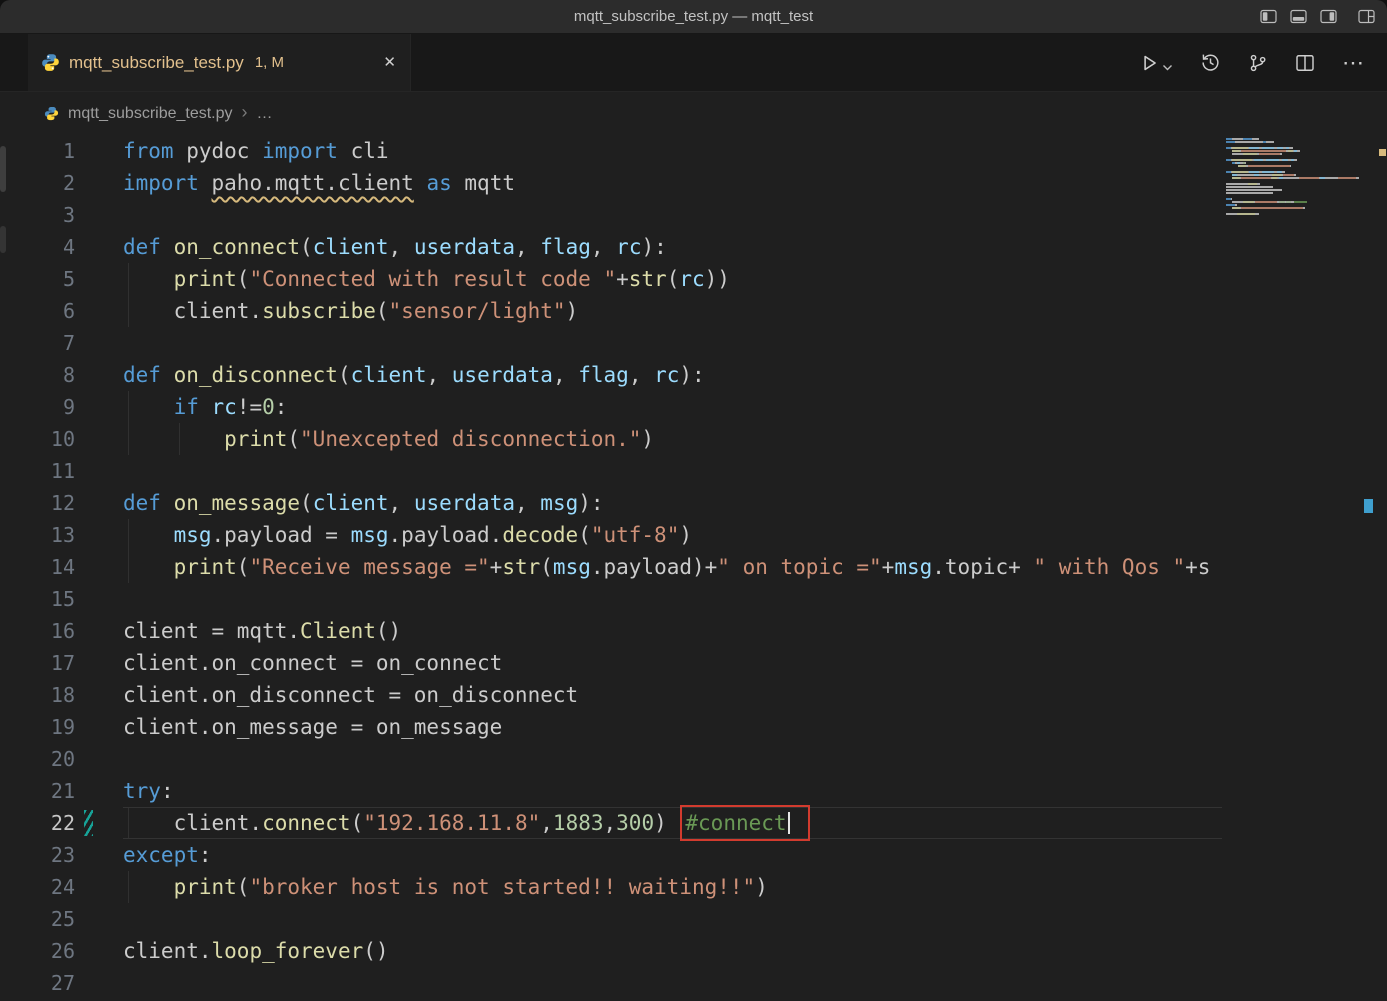 The width and height of the screenshot is (1387, 1001). I want to click on editor-actions: ⋯, so click(1252, 62).